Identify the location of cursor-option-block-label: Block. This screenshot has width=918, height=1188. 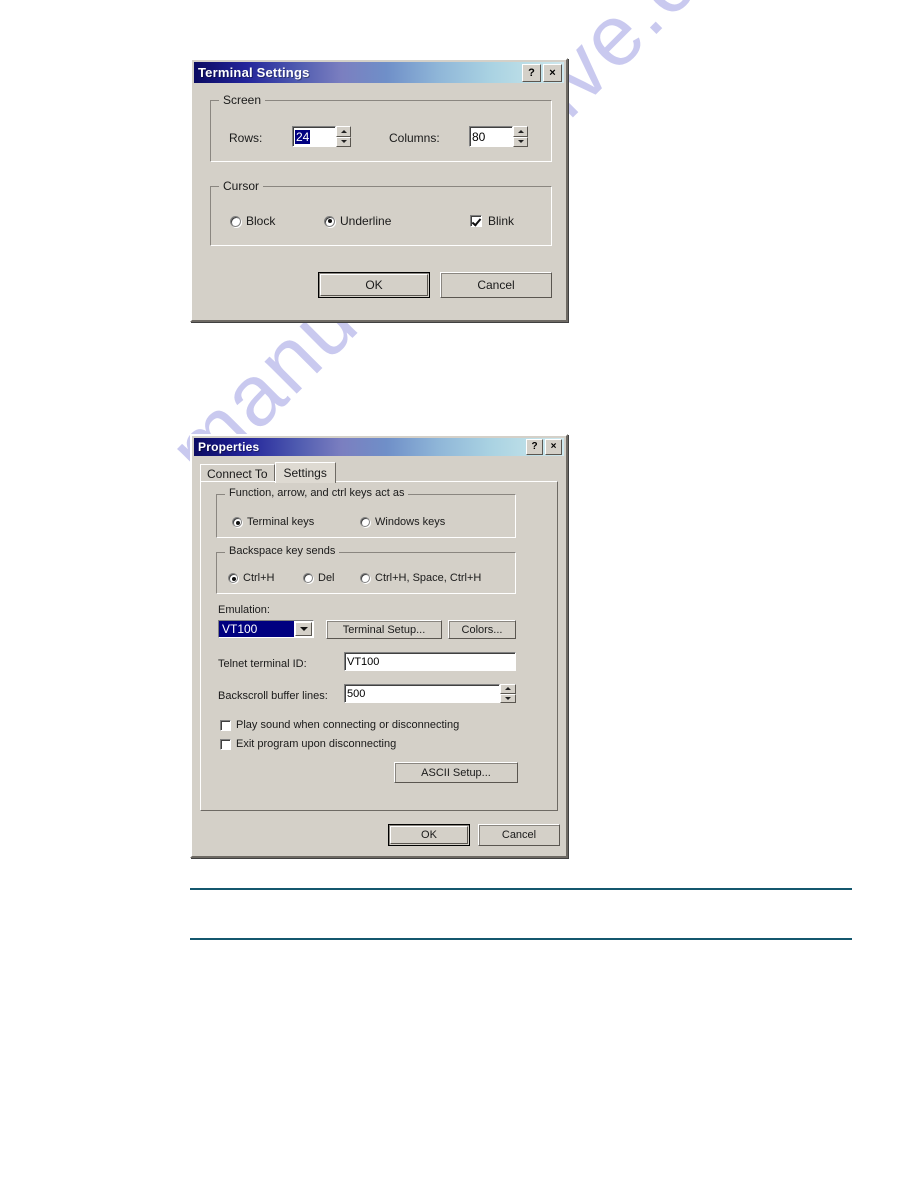
(261, 221).